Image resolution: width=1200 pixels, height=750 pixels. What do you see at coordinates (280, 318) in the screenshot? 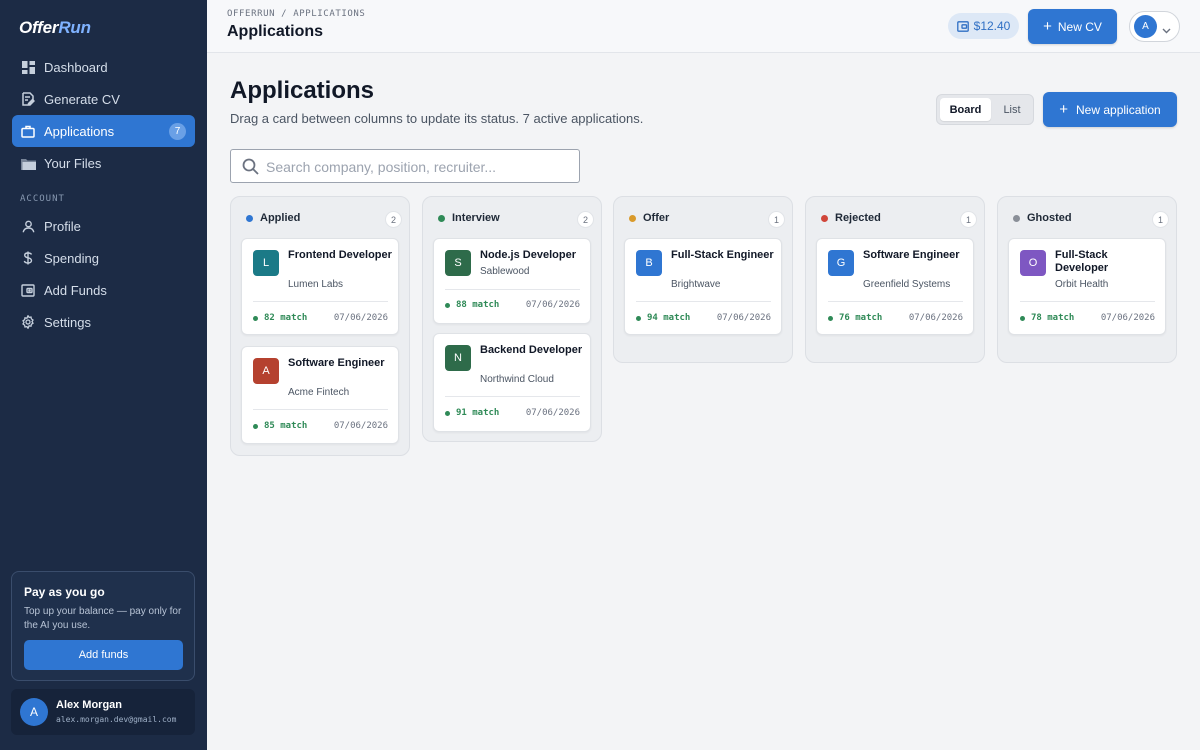
I see `match-score: 82 match` at bounding box center [280, 318].